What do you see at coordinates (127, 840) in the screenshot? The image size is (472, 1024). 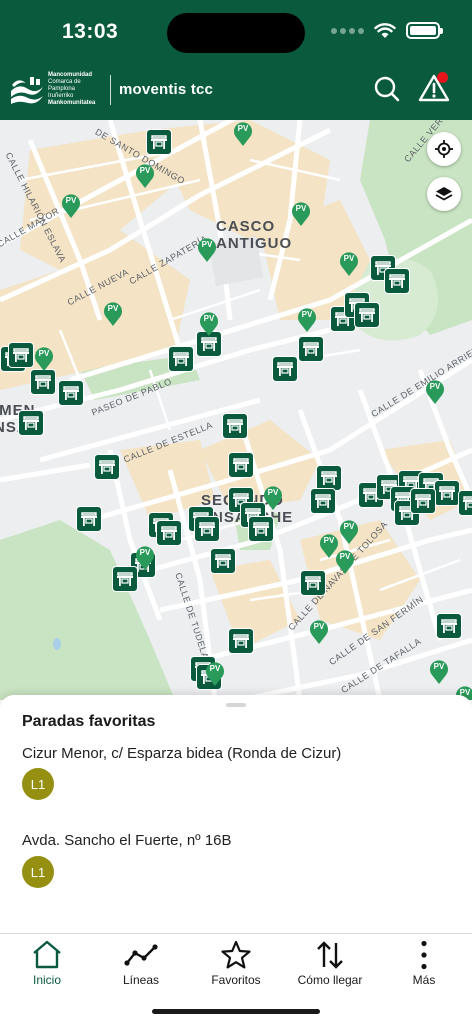 I see `favorite-stop-name: Avda. Sancho el Fuerte, nº 16B` at bounding box center [127, 840].